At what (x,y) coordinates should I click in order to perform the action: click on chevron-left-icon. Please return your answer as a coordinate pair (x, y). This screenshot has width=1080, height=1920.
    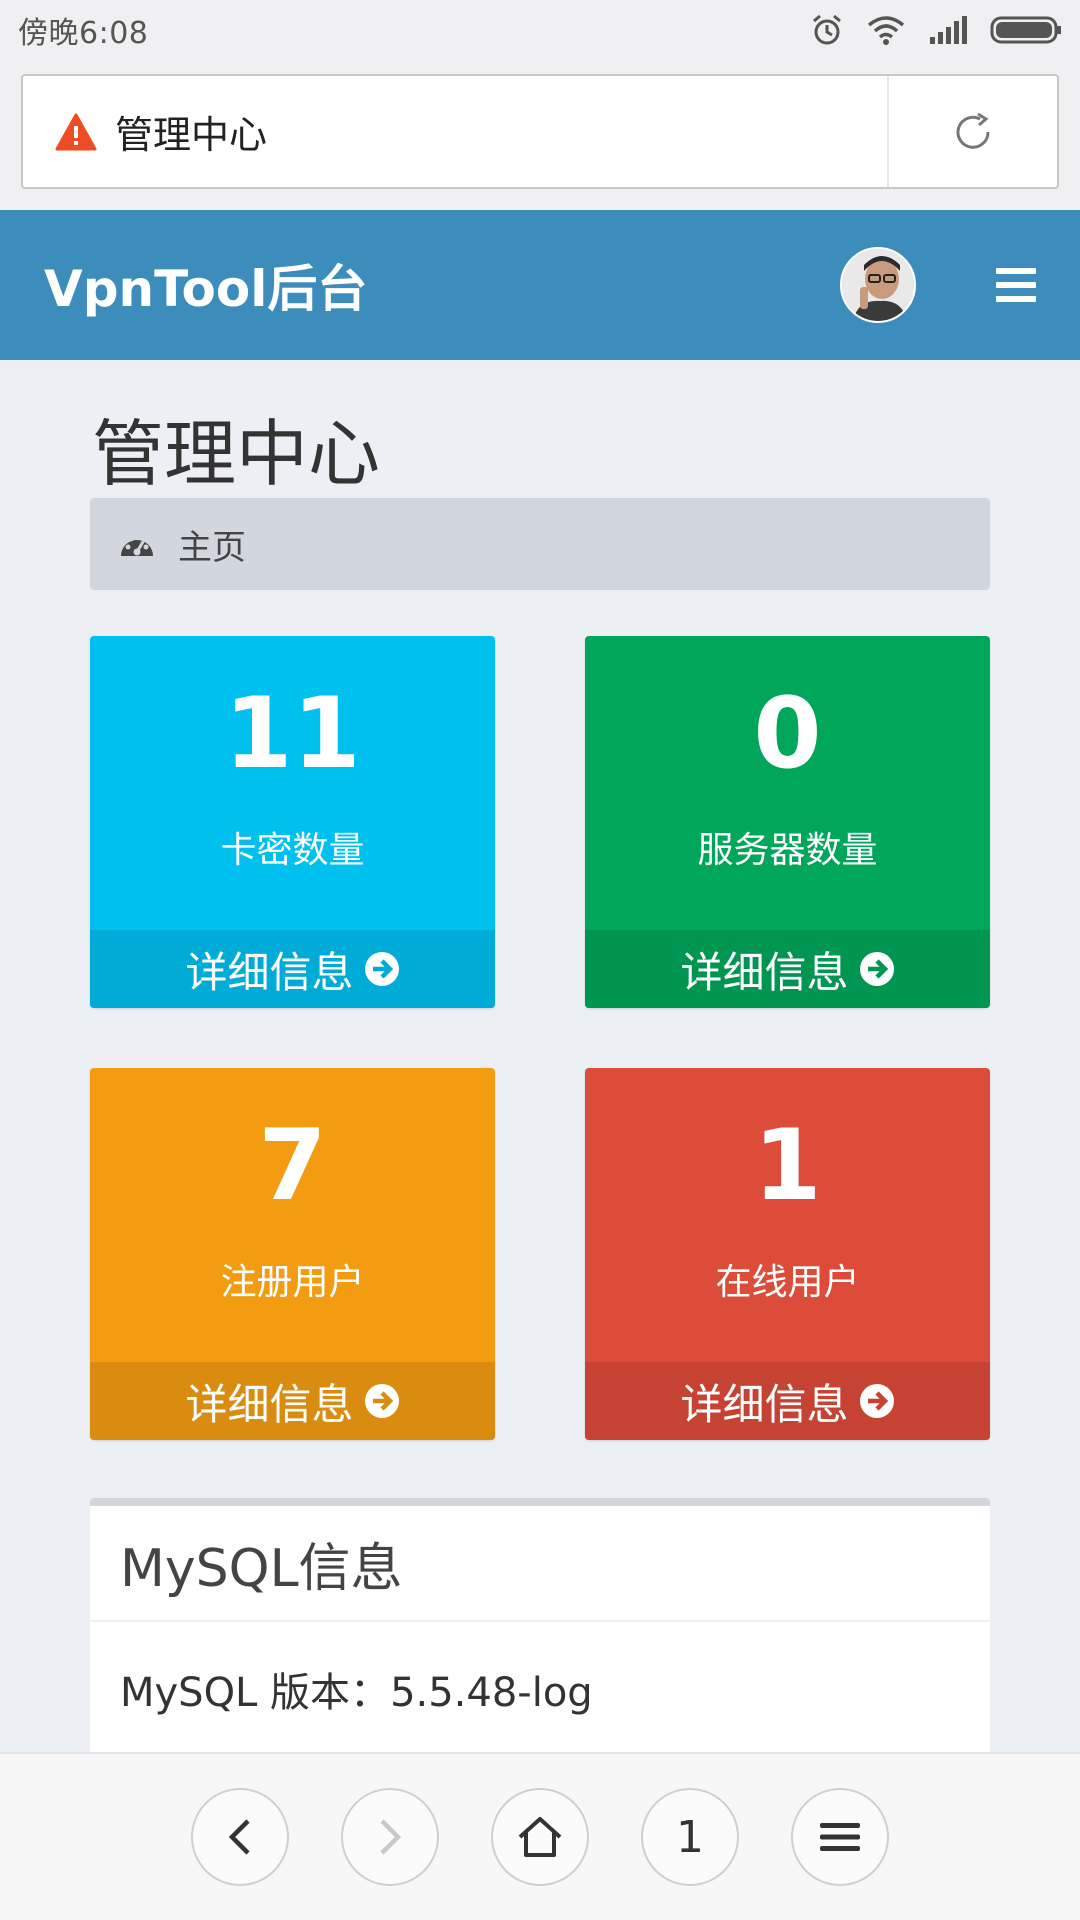
    Looking at the image, I should click on (239, 1837).